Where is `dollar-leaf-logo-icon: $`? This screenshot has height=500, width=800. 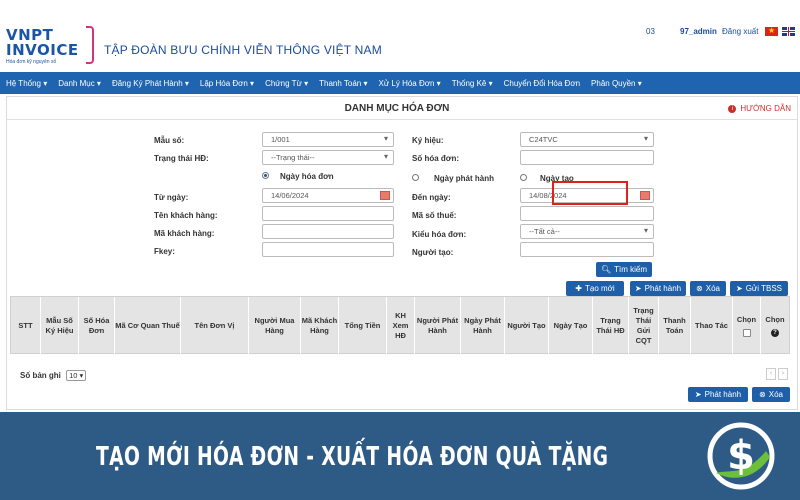 dollar-leaf-logo-icon: $ is located at coordinates (741, 456).